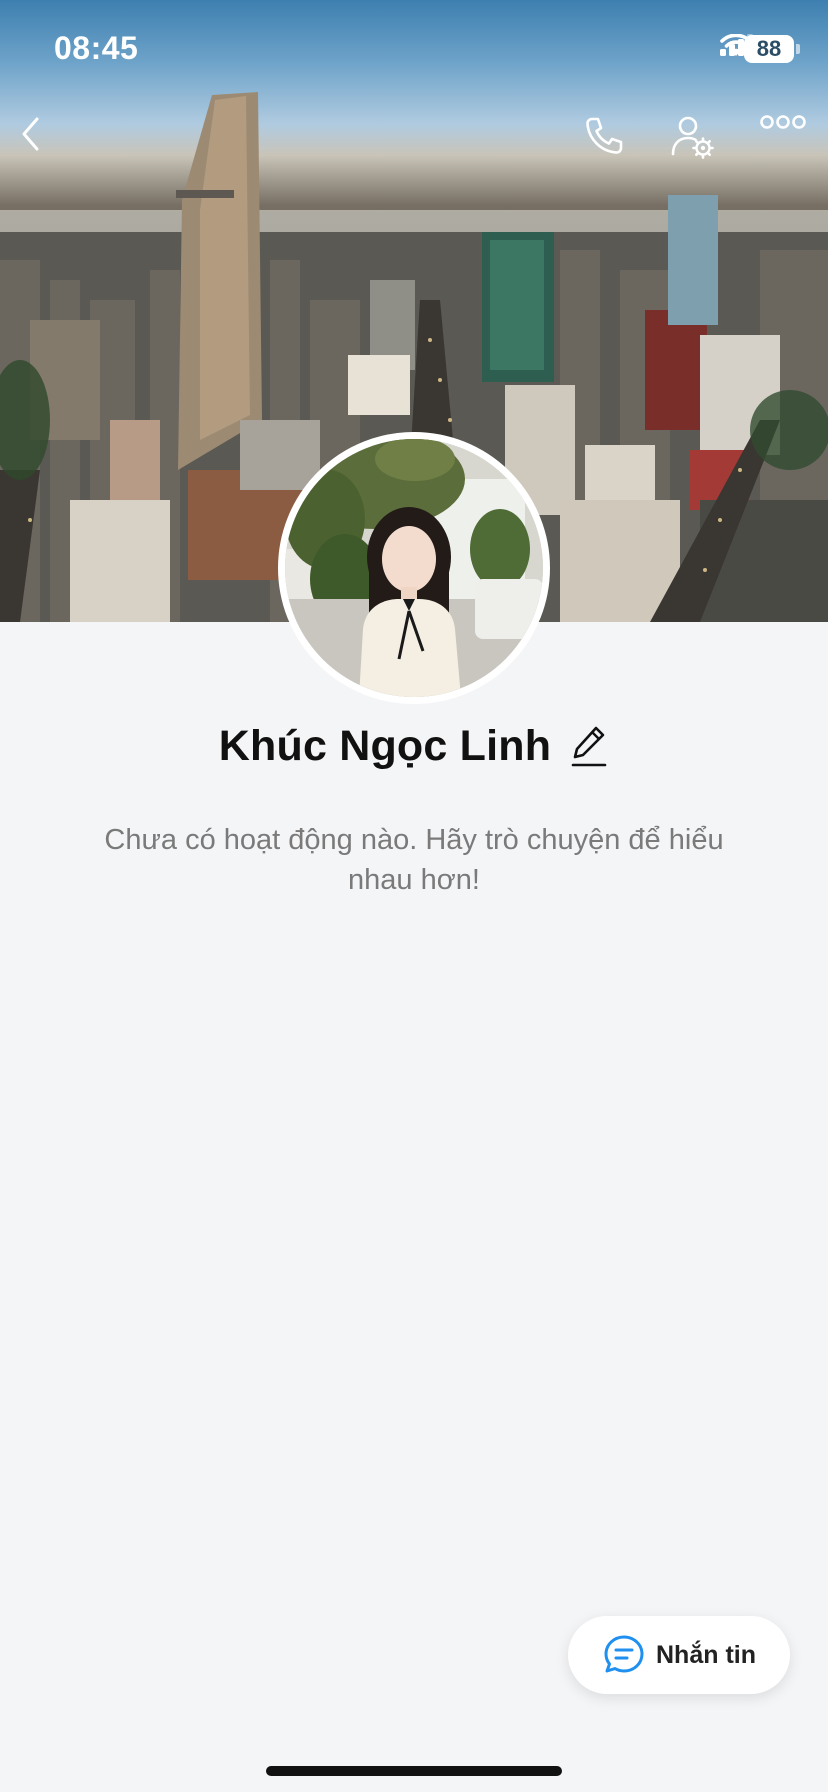 The image size is (828, 1792). Describe the element at coordinates (692, 137) in the screenshot. I see `user-settings-icon` at that location.